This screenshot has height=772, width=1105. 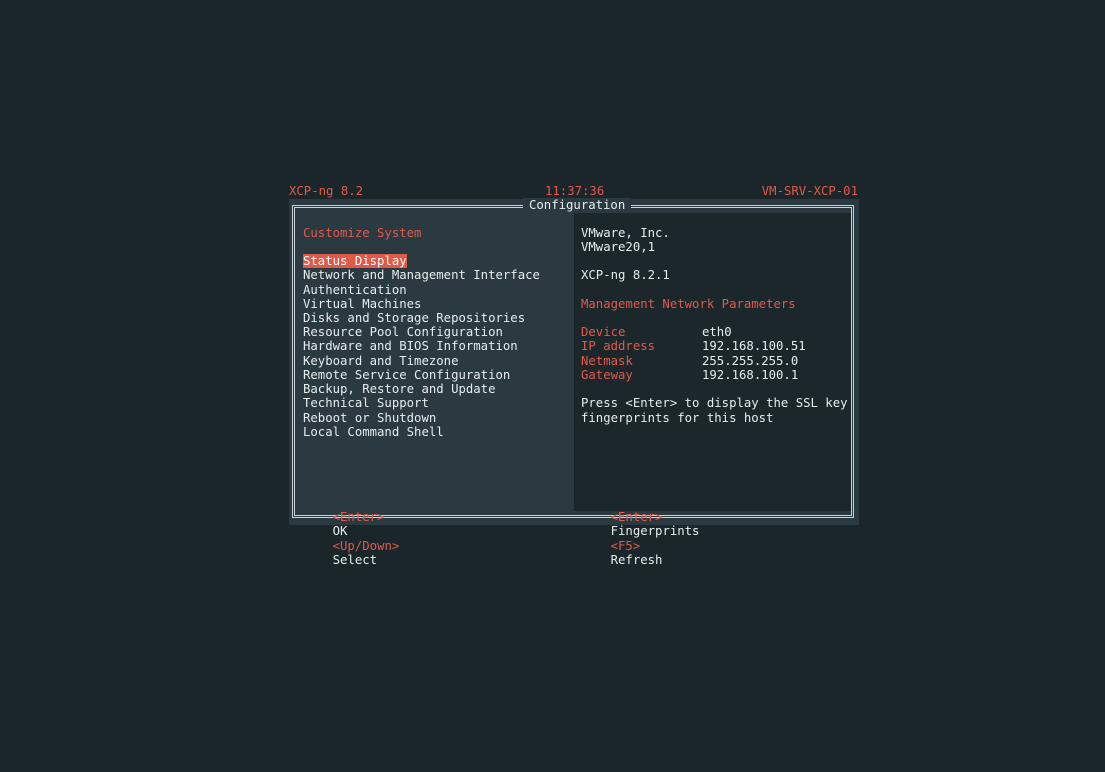 I want to click on menu-item-resource-pool: Resource Pool Configuration, so click(x=403, y=332).